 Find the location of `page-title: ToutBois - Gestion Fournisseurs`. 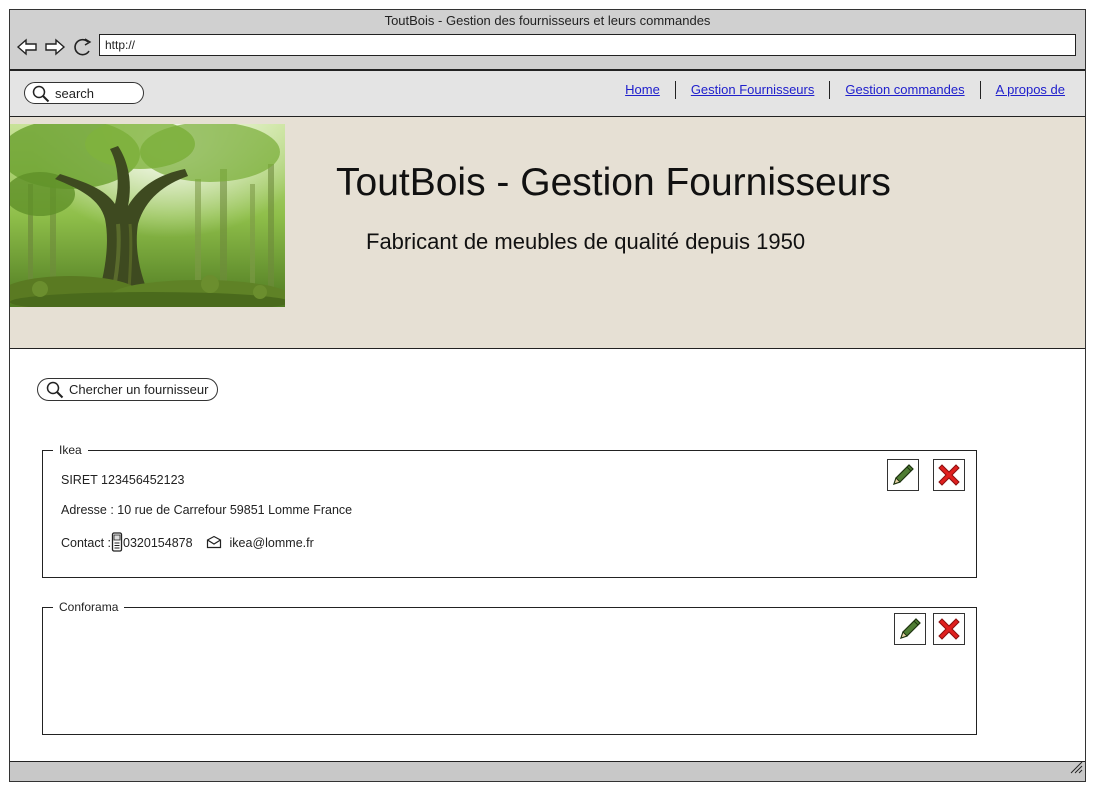

page-title: ToutBois - Gestion Fournisseurs is located at coordinates (613, 182).